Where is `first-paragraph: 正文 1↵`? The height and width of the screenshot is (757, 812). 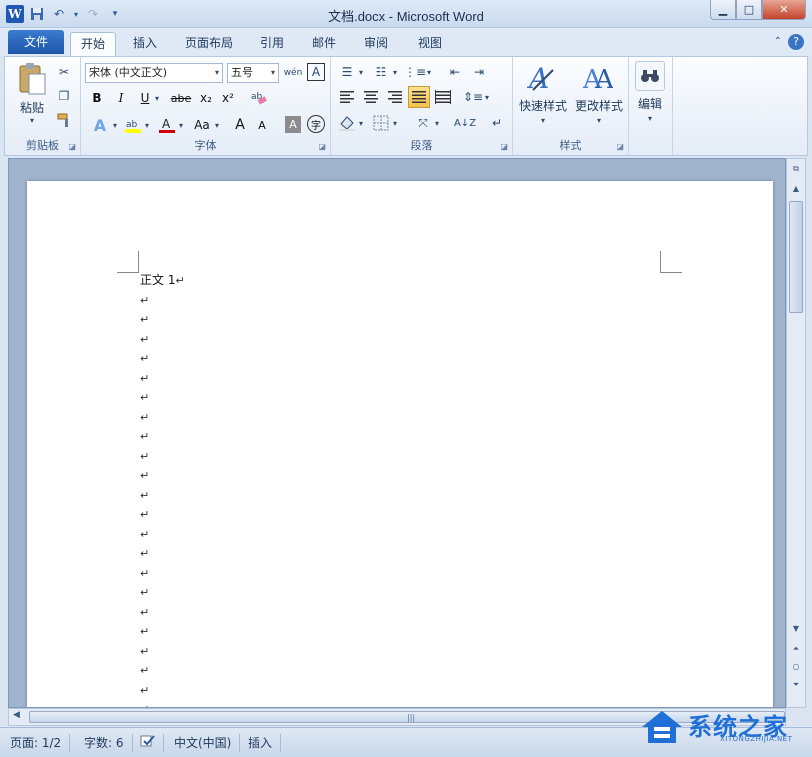
first-paragraph: 正文 1↵ is located at coordinates (162, 281).